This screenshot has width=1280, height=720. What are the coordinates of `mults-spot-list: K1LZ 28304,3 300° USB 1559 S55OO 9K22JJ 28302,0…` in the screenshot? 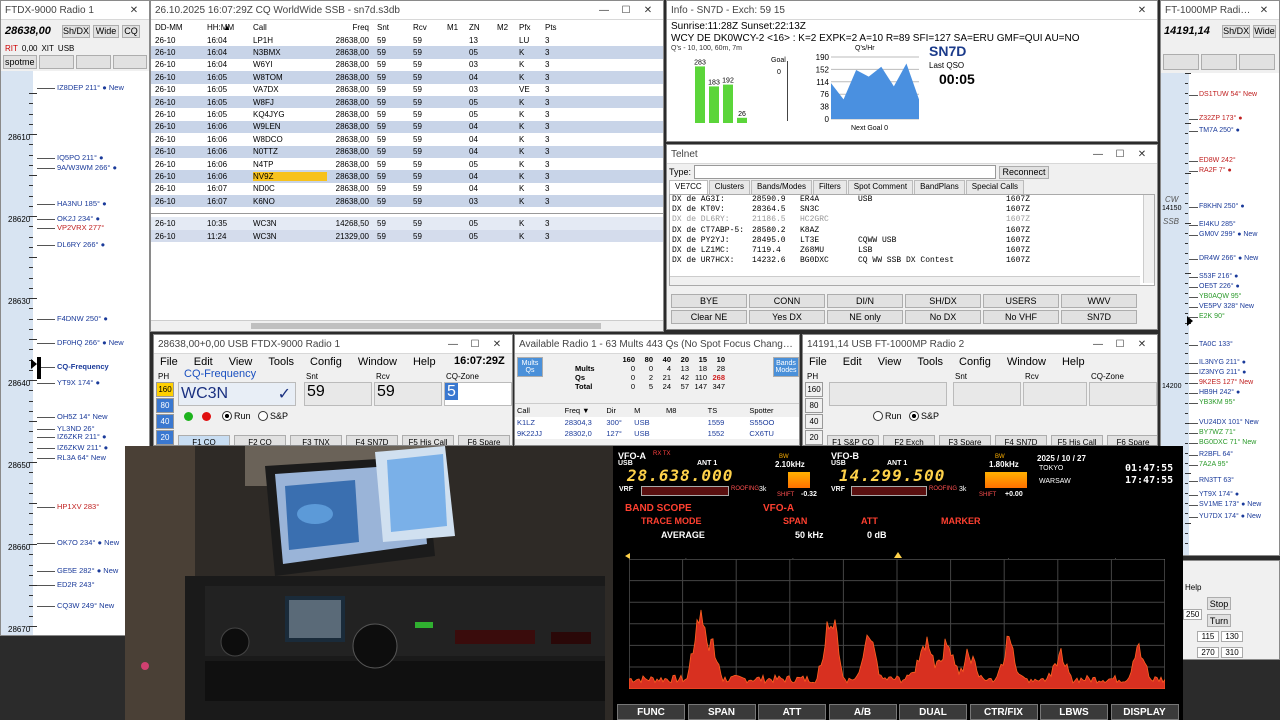 It's located at (657, 428).